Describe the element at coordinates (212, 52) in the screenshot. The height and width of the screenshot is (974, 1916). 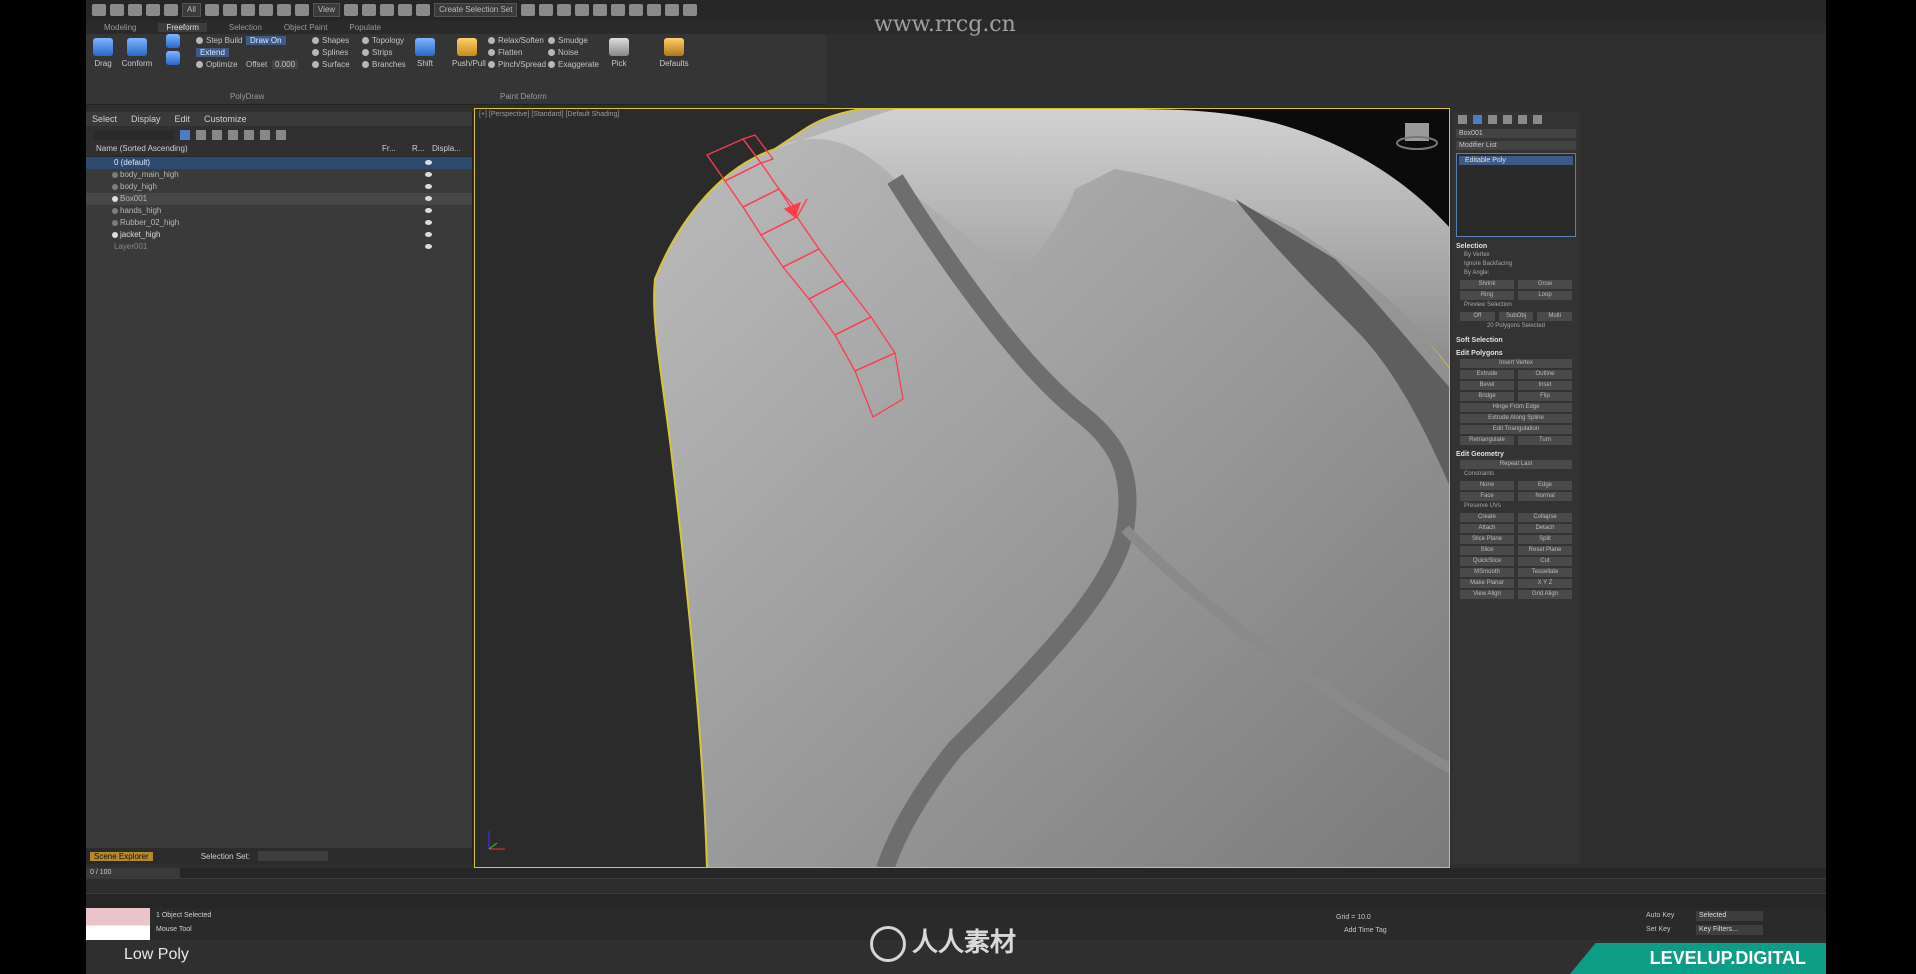
I see `extend-button: Extend` at that location.